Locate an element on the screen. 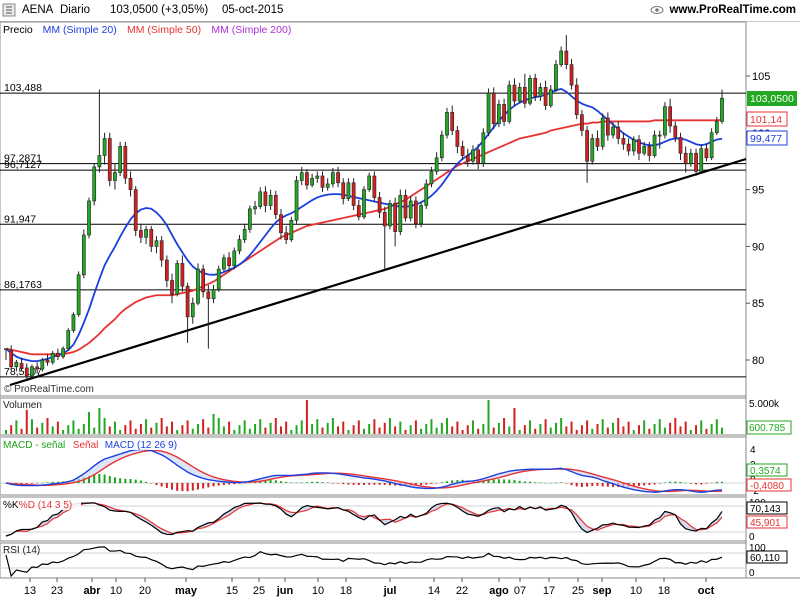  price-tick-label: 85 is located at coordinates (758, 304).